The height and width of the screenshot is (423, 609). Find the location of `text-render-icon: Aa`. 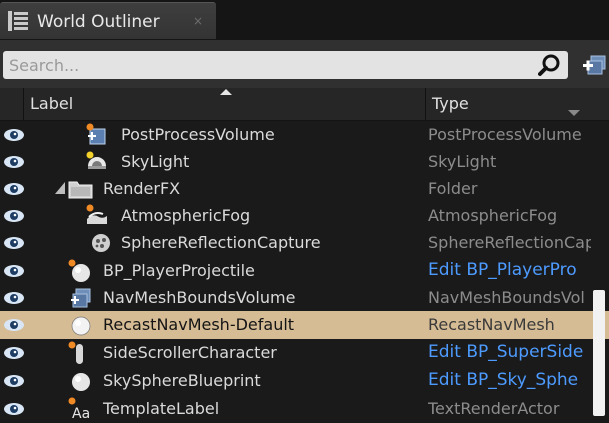

text-render-icon: Aa is located at coordinates (79, 409).